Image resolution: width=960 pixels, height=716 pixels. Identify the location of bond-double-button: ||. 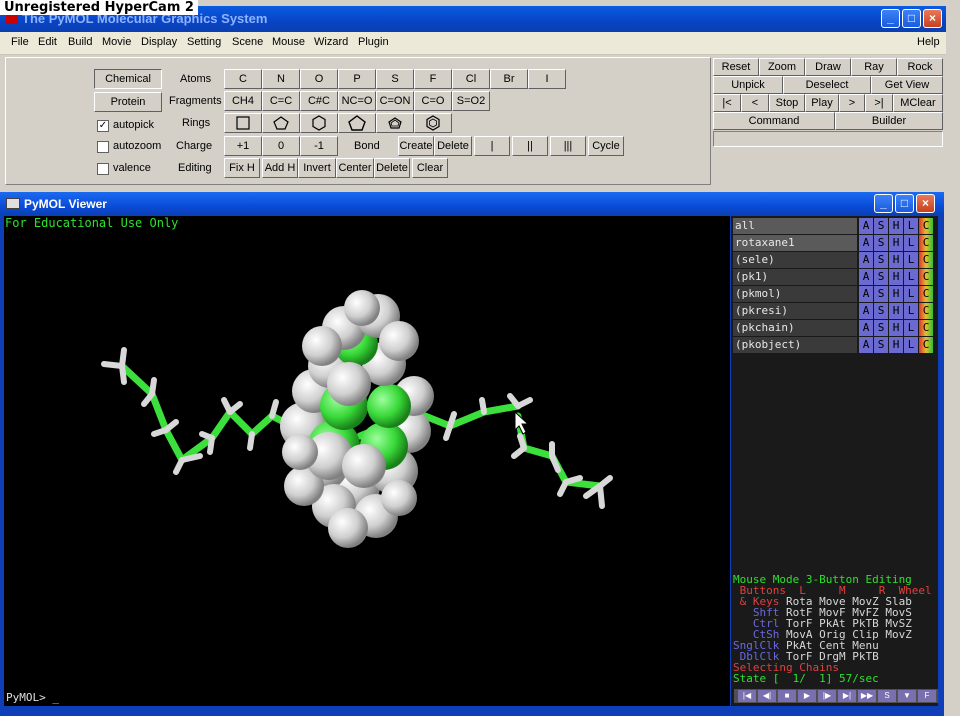
(530, 146).